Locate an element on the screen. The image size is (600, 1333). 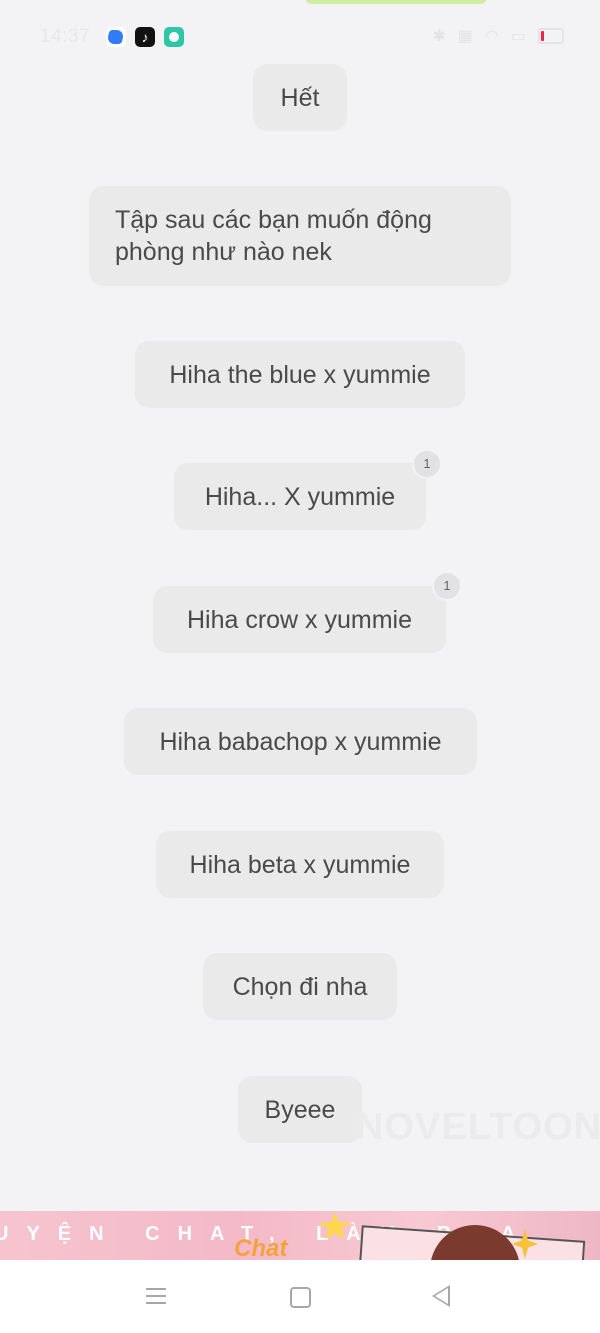
status-bar: 14:37 ♪ ✱ ▦ ◠ ▭ is located at coordinates (300, 37).